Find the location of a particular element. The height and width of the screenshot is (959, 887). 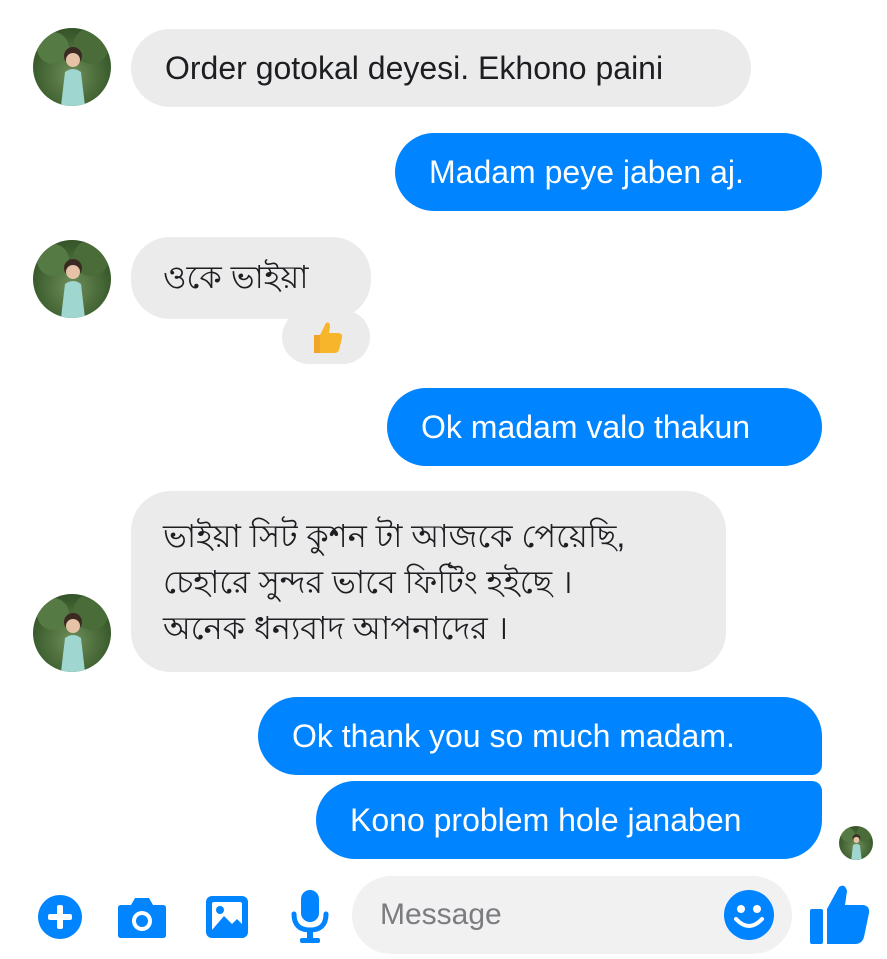

message-text: ওকে ভাইয়া is located at coordinates (236, 277).